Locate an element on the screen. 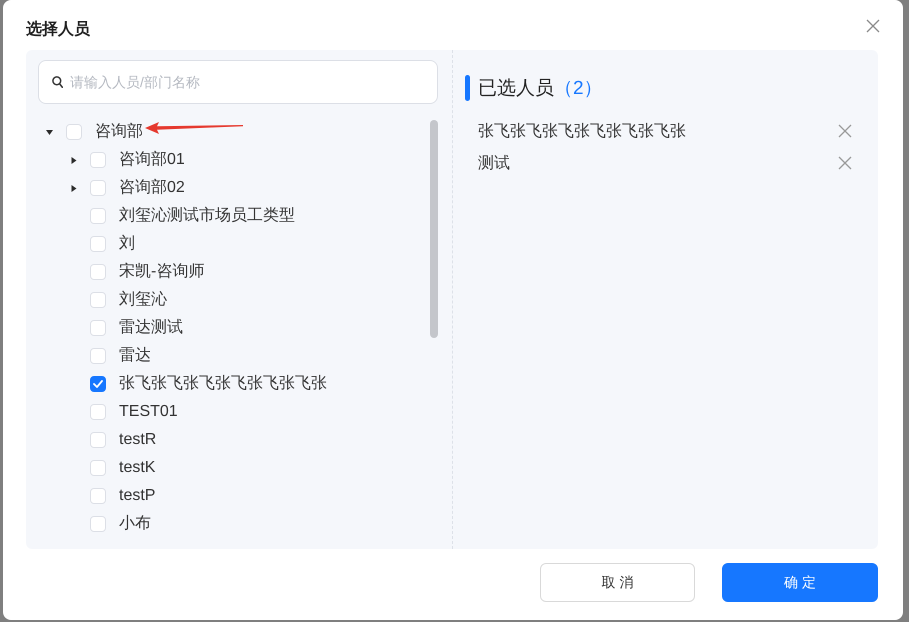 The height and width of the screenshot is (622, 909). tree-node-label: TEST01 is located at coordinates (148, 412).